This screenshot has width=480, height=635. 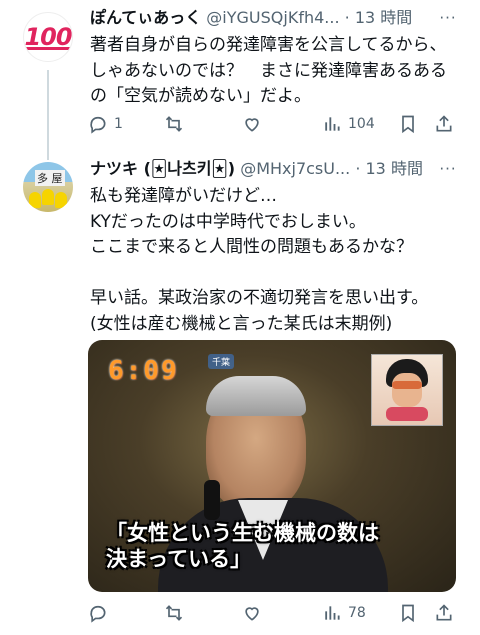 What do you see at coordinates (344, 613) in the screenshot?
I see `views-button: 78` at bounding box center [344, 613].